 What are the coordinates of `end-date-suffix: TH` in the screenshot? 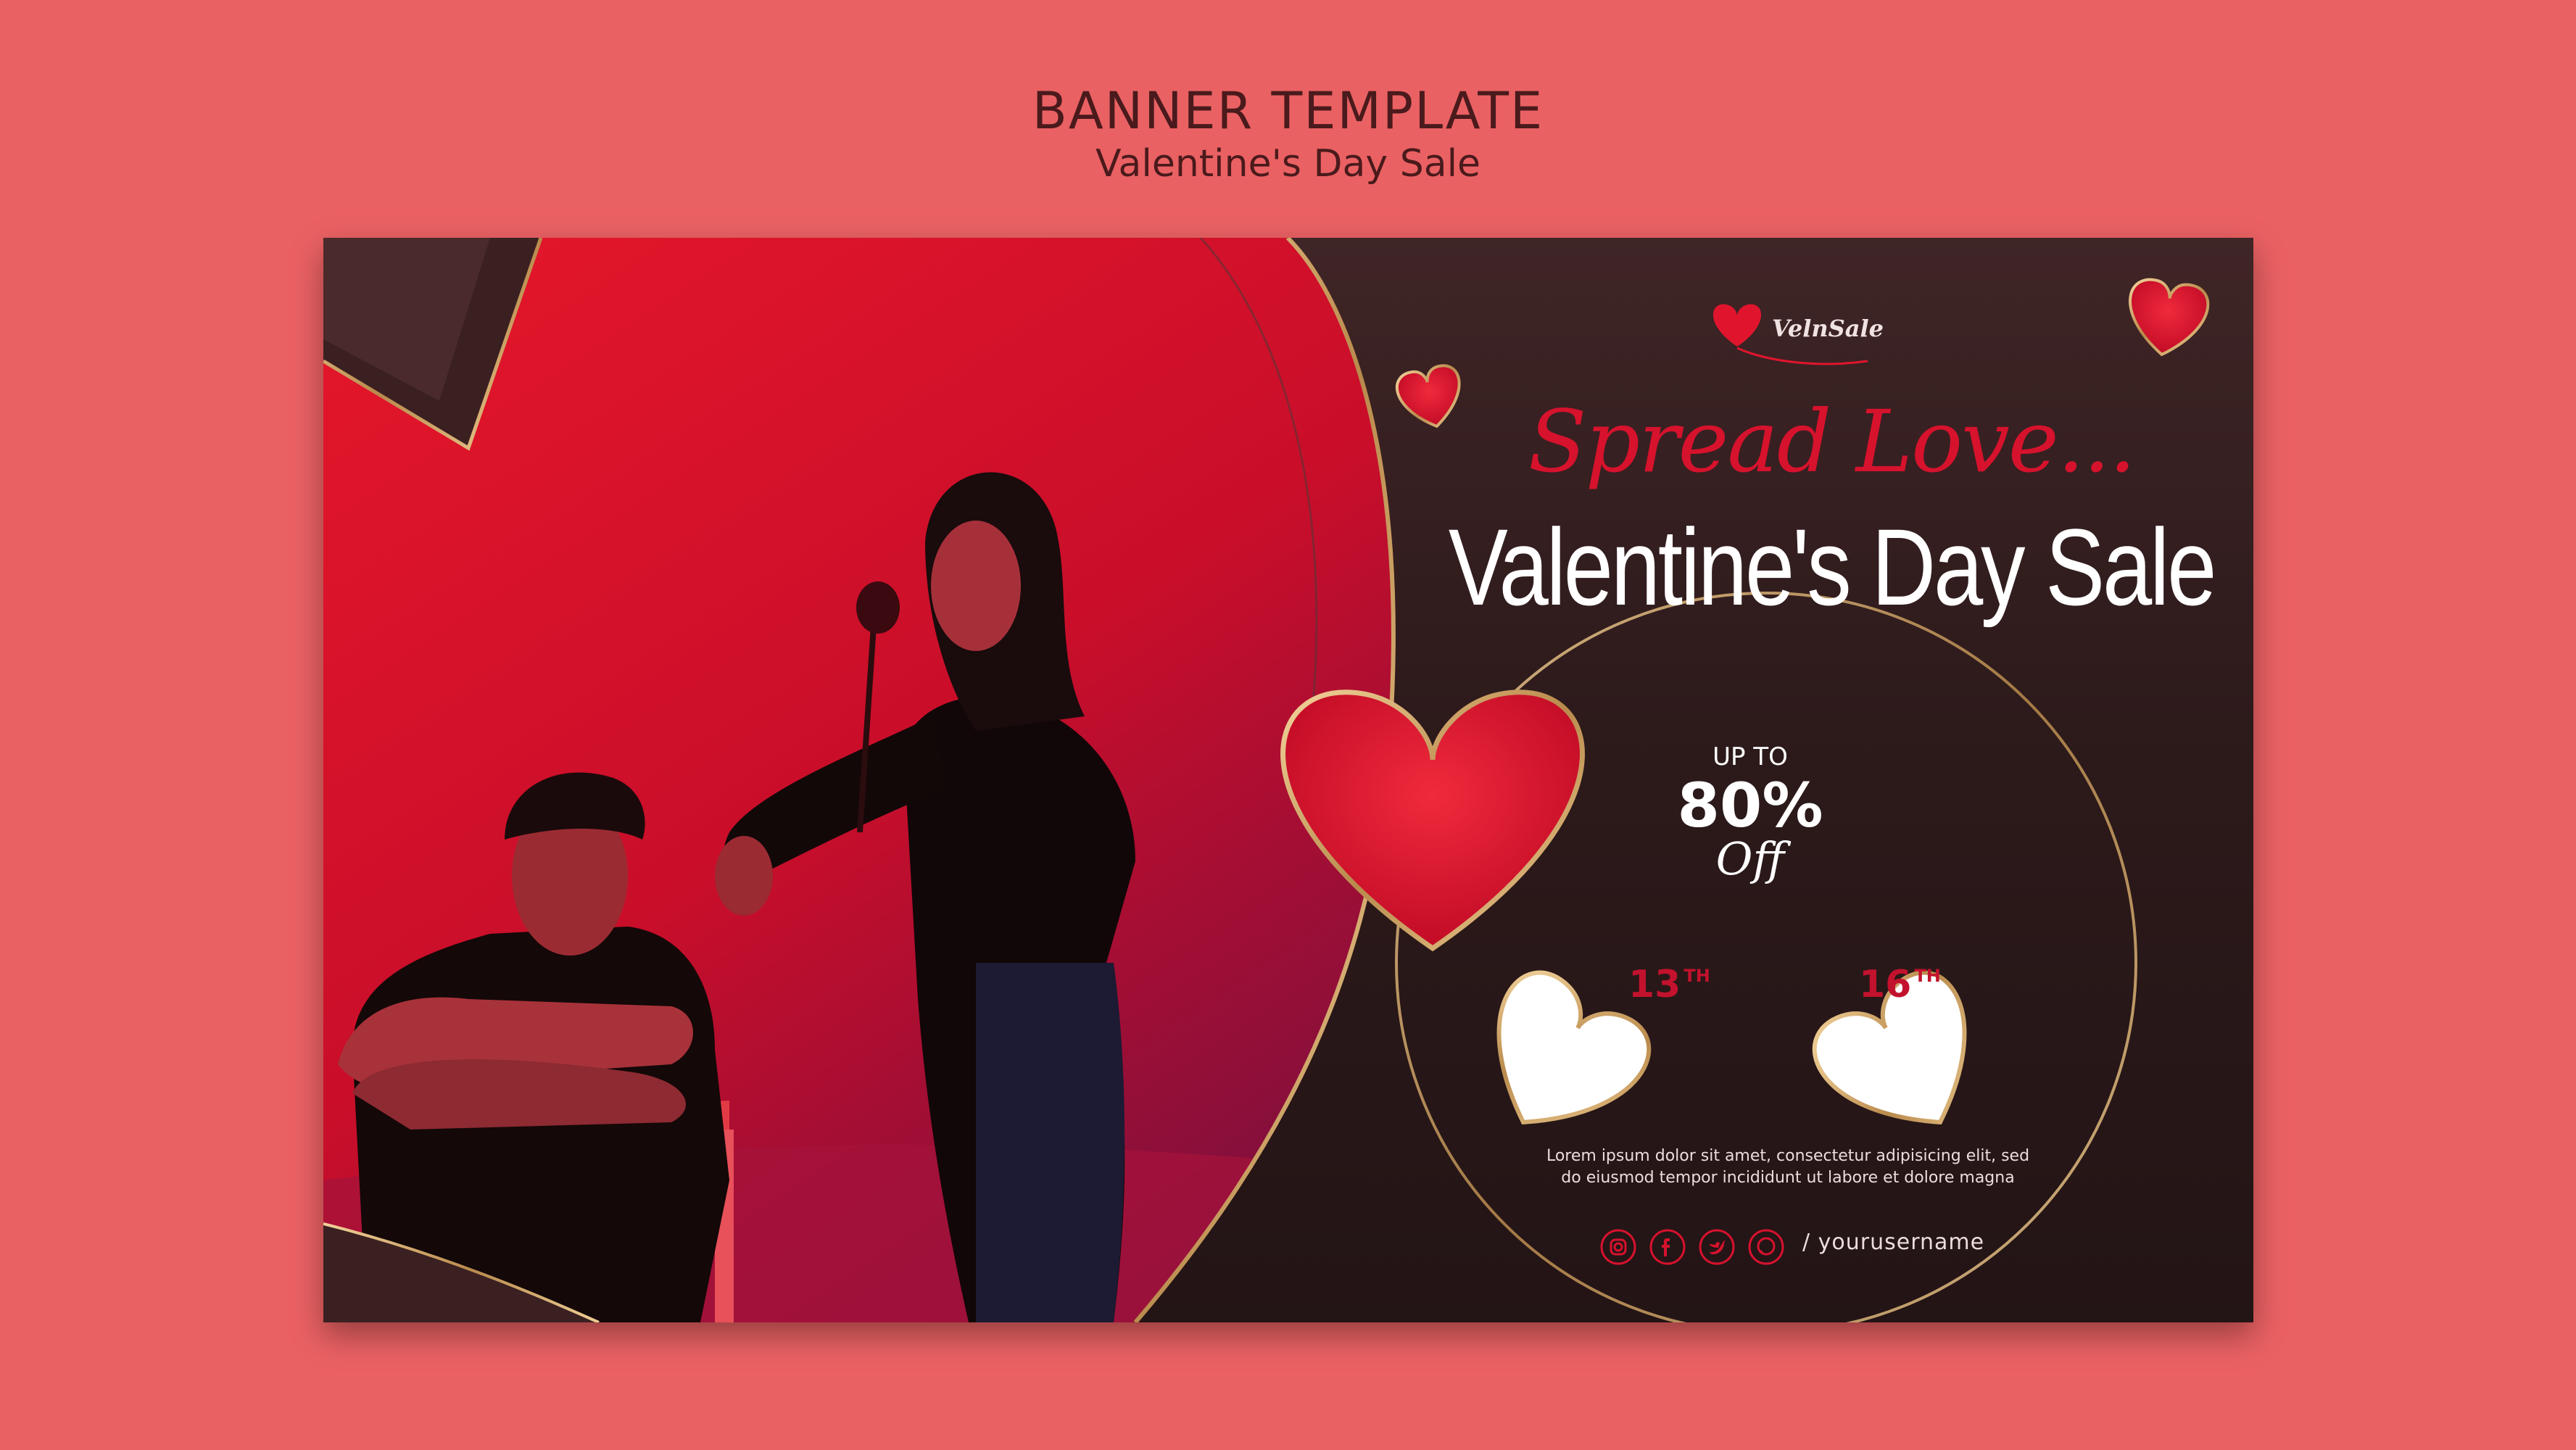 It's located at (1927, 976).